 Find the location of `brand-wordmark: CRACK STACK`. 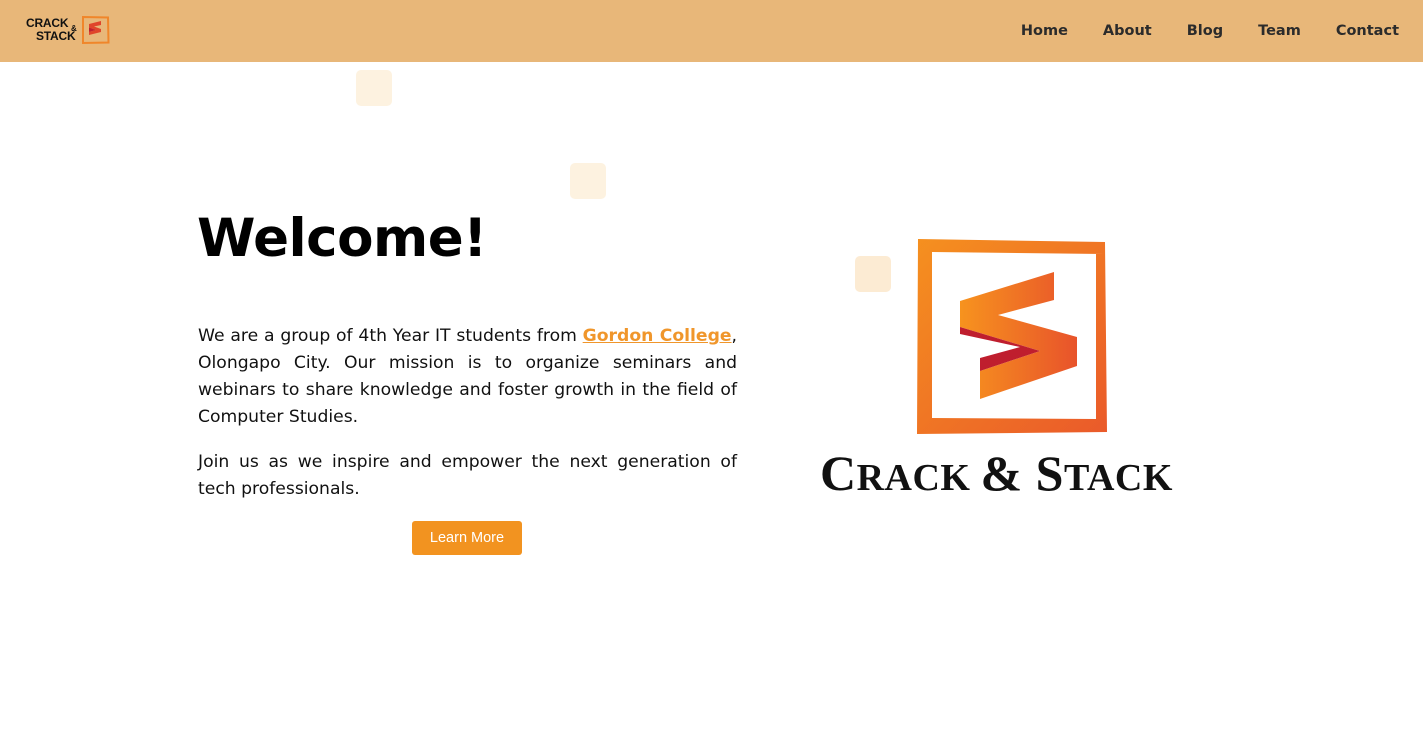

brand-wordmark: CRACK STACK is located at coordinates (51, 30).